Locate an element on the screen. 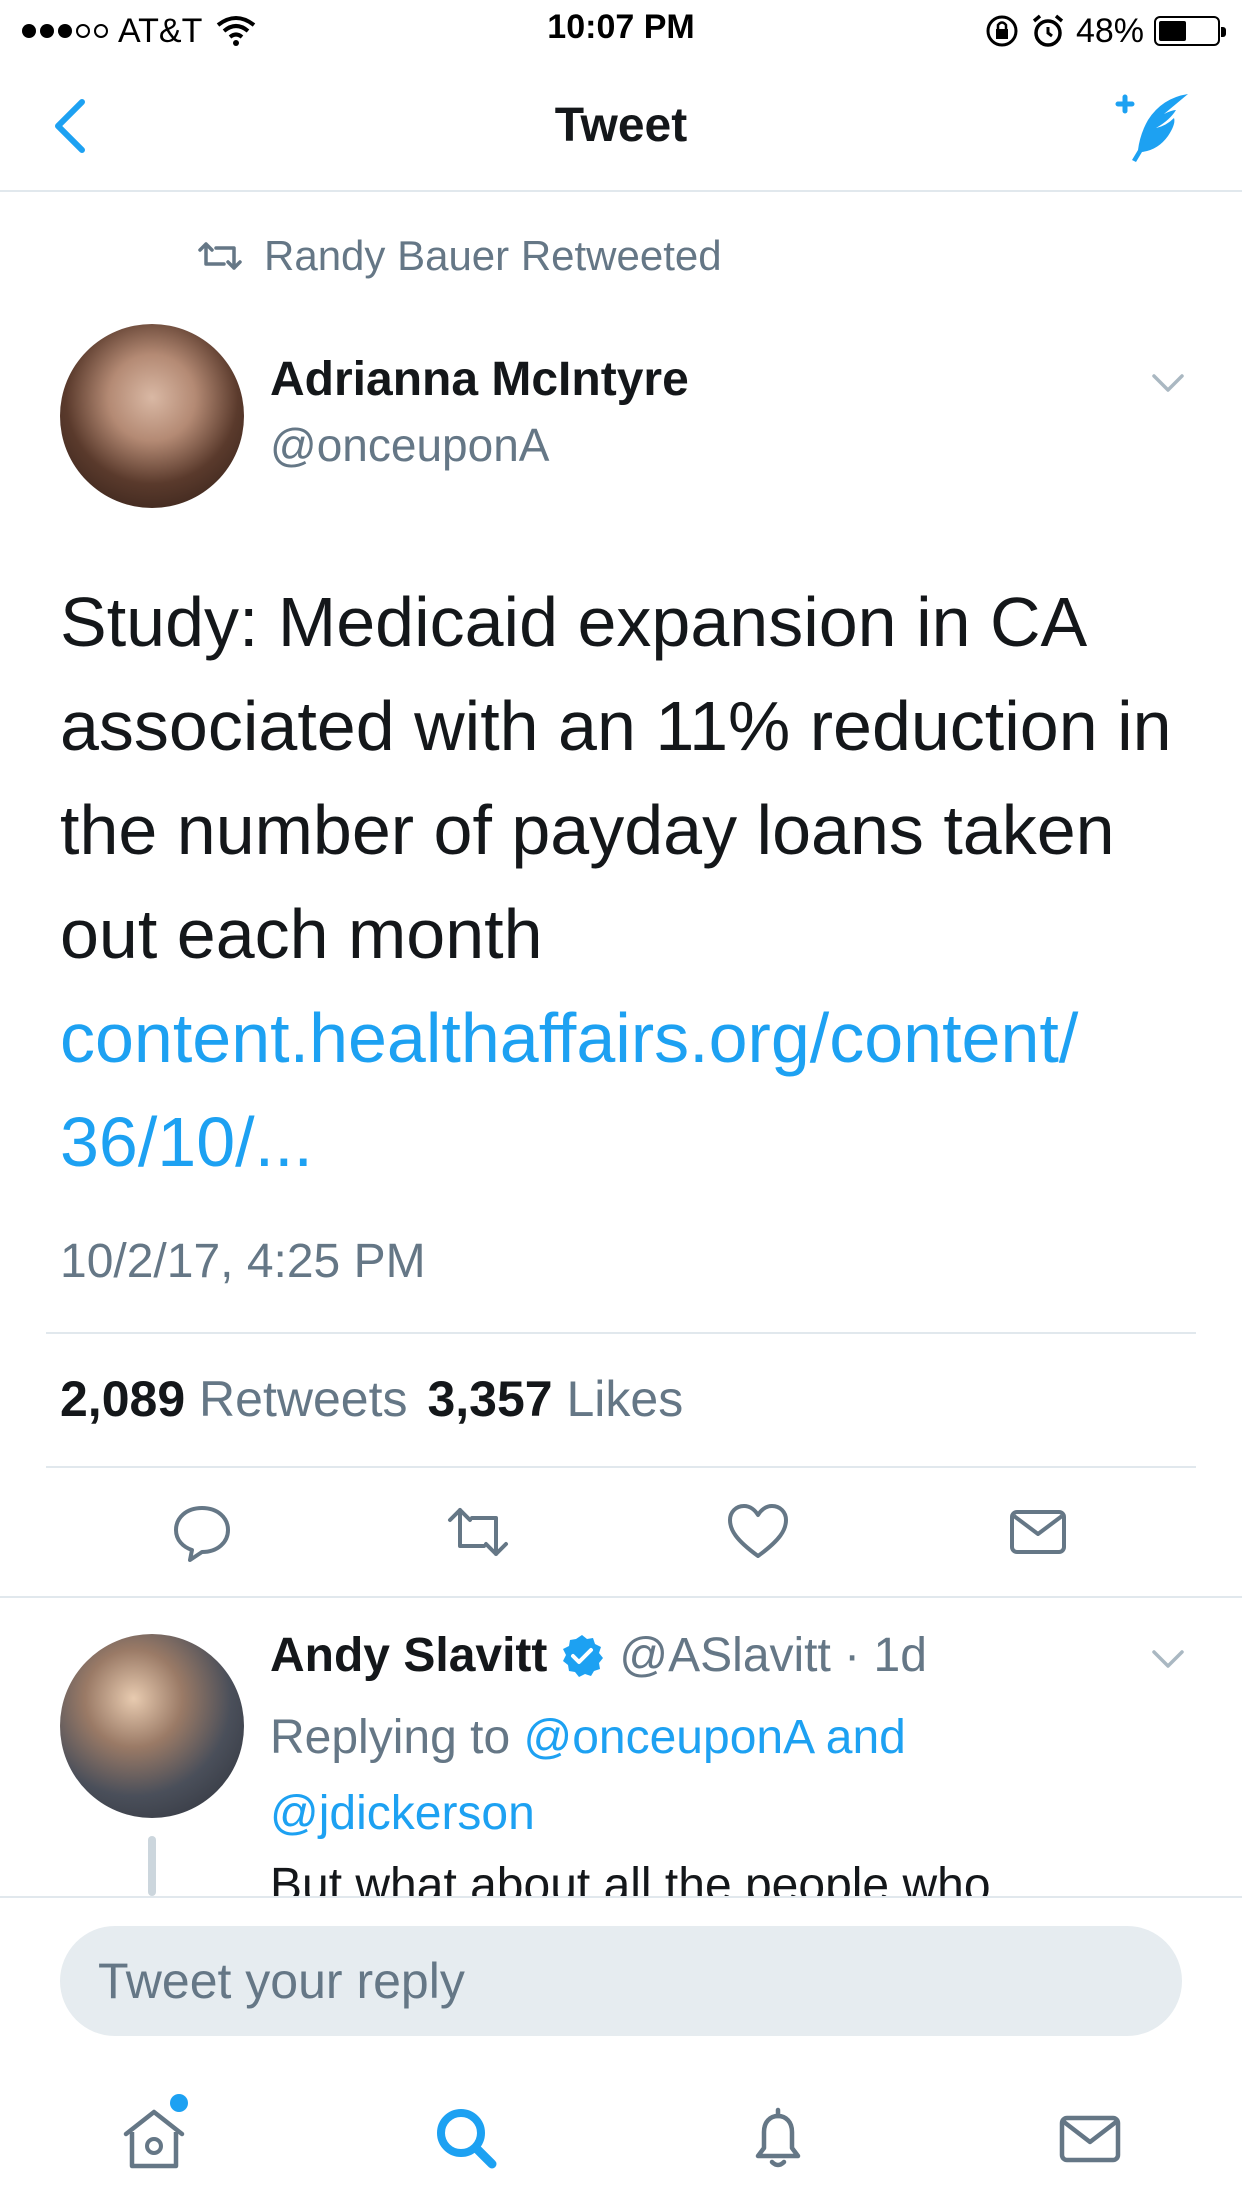 The width and height of the screenshot is (1242, 2208). alarm-icon is located at coordinates (1048, 30).